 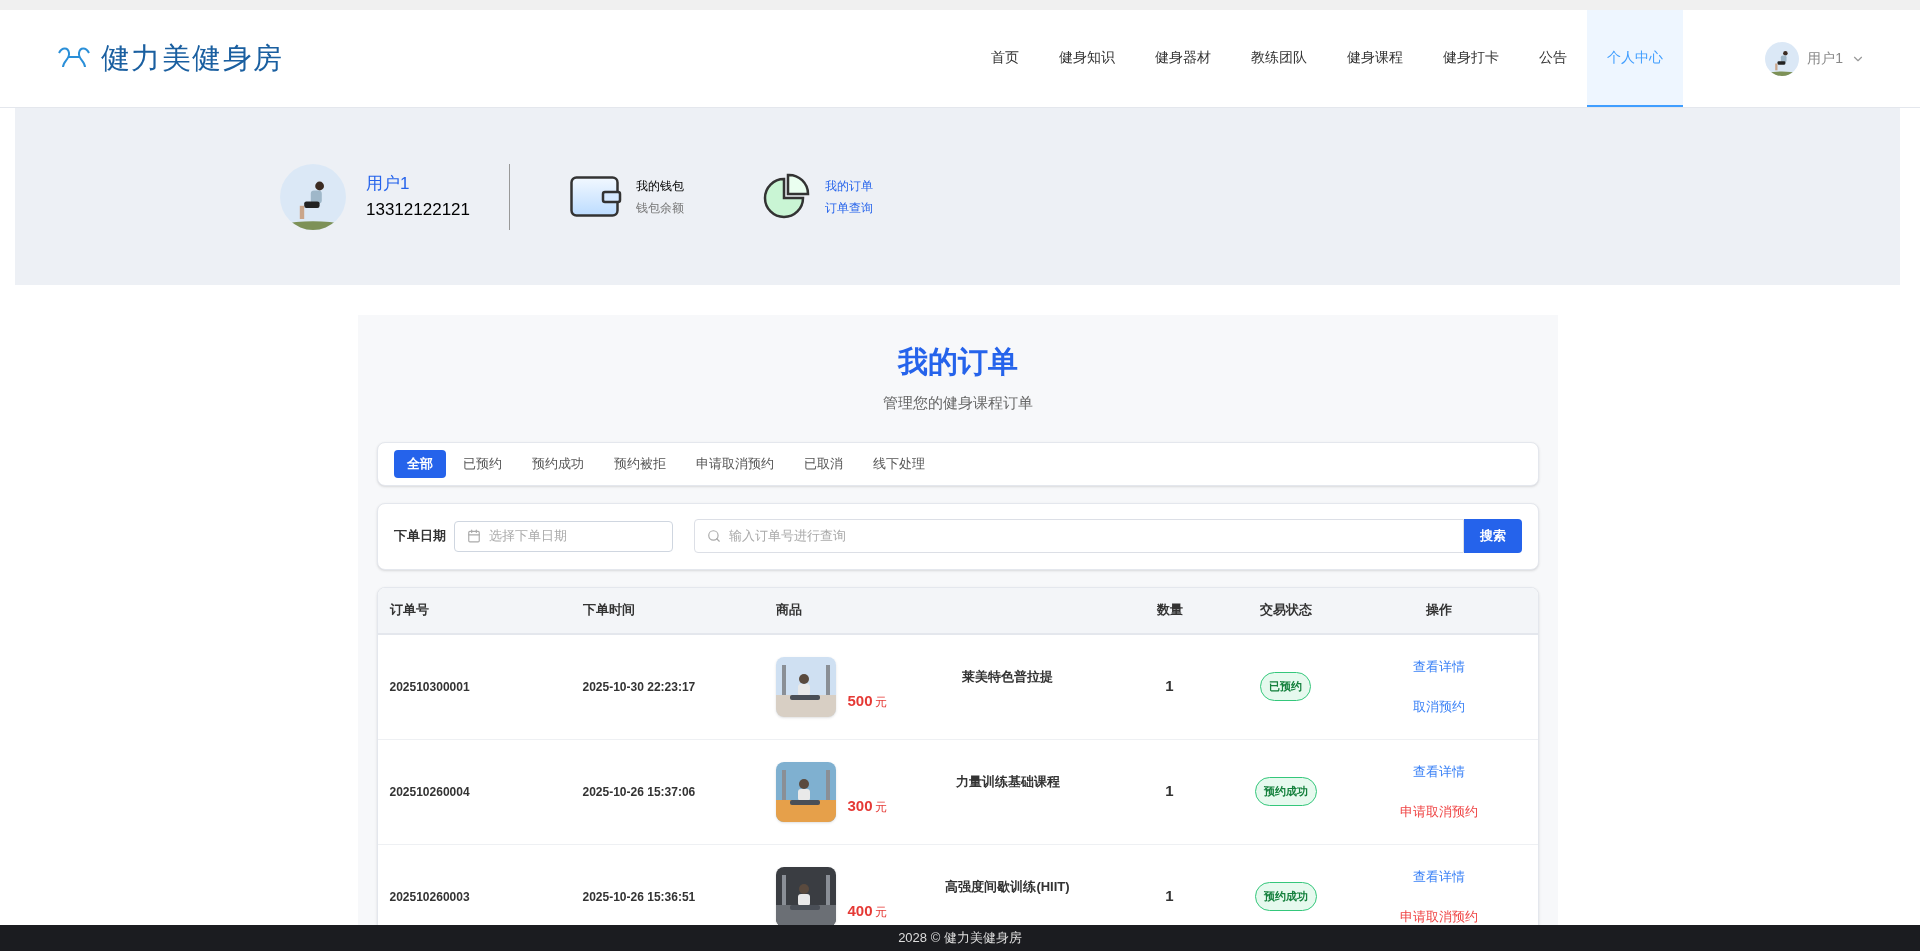 What do you see at coordinates (788, 610) in the screenshot?
I see `column-header: 商品` at bounding box center [788, 610].